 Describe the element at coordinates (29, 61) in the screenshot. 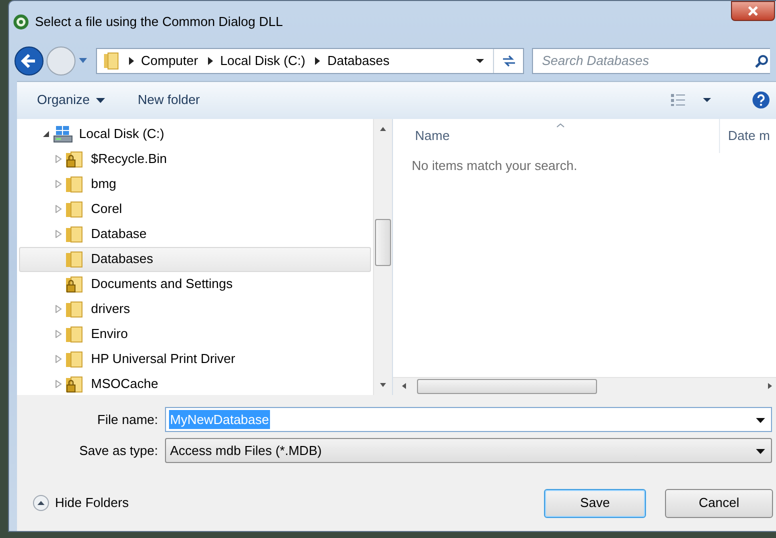

I see `back-icon` at that location.